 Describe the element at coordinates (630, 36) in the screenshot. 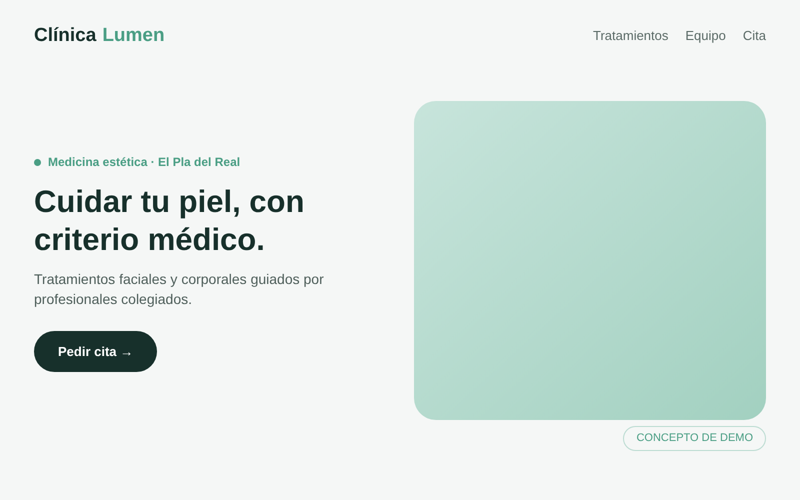

I see `nav-link: Tratamientos` at that location.